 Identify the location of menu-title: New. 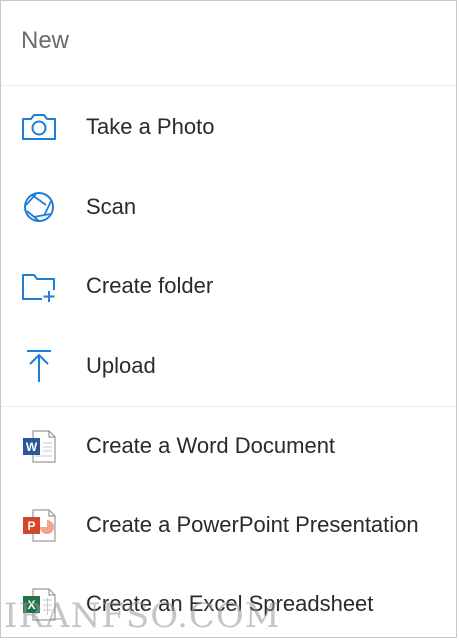
(45, 40).